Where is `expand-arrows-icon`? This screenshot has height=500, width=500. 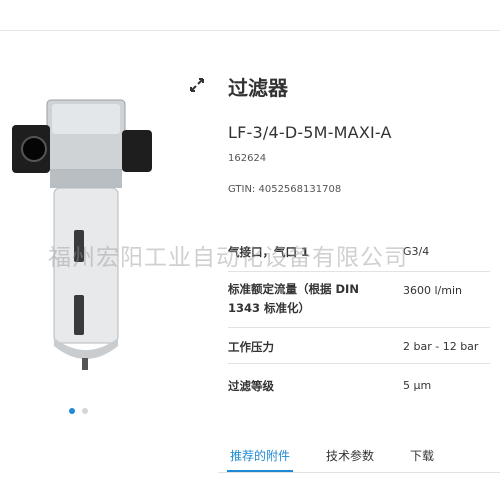
expand-arrows-icon is located at coordinates (197, 85).